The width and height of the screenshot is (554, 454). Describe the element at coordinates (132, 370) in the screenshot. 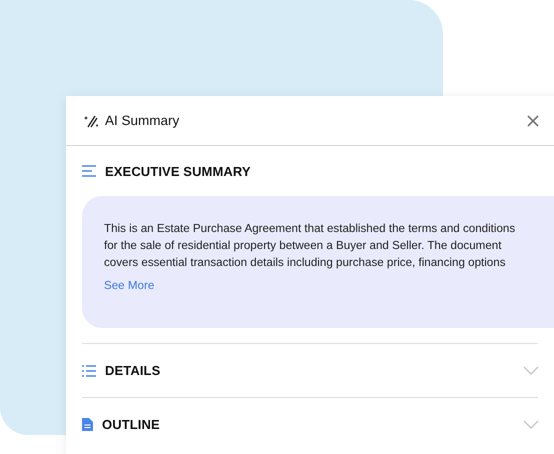

I see `section-title: DETAILS` at that location.